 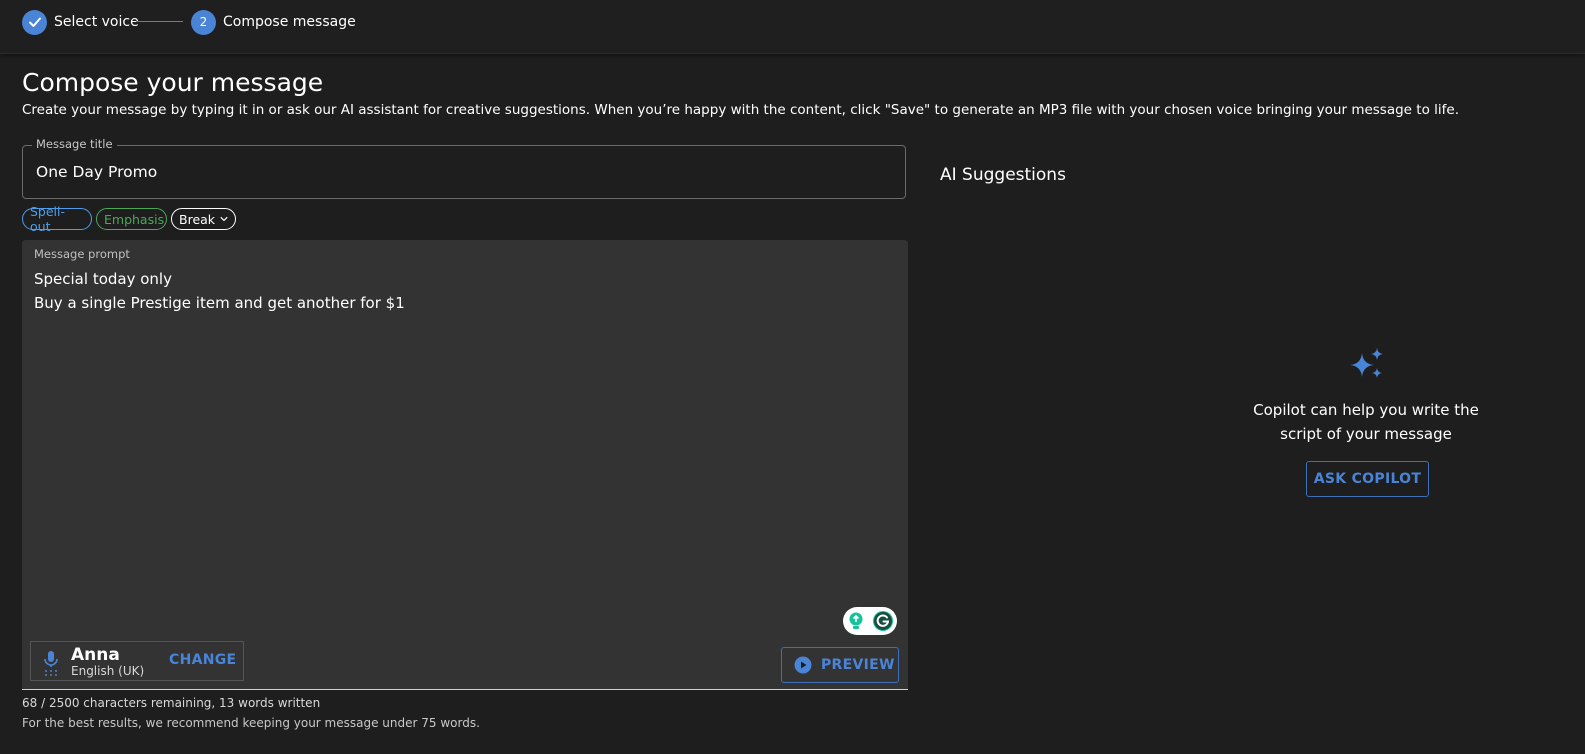 I want to click on spell-out-chip: Spell-out, so click(x=57, y=219).